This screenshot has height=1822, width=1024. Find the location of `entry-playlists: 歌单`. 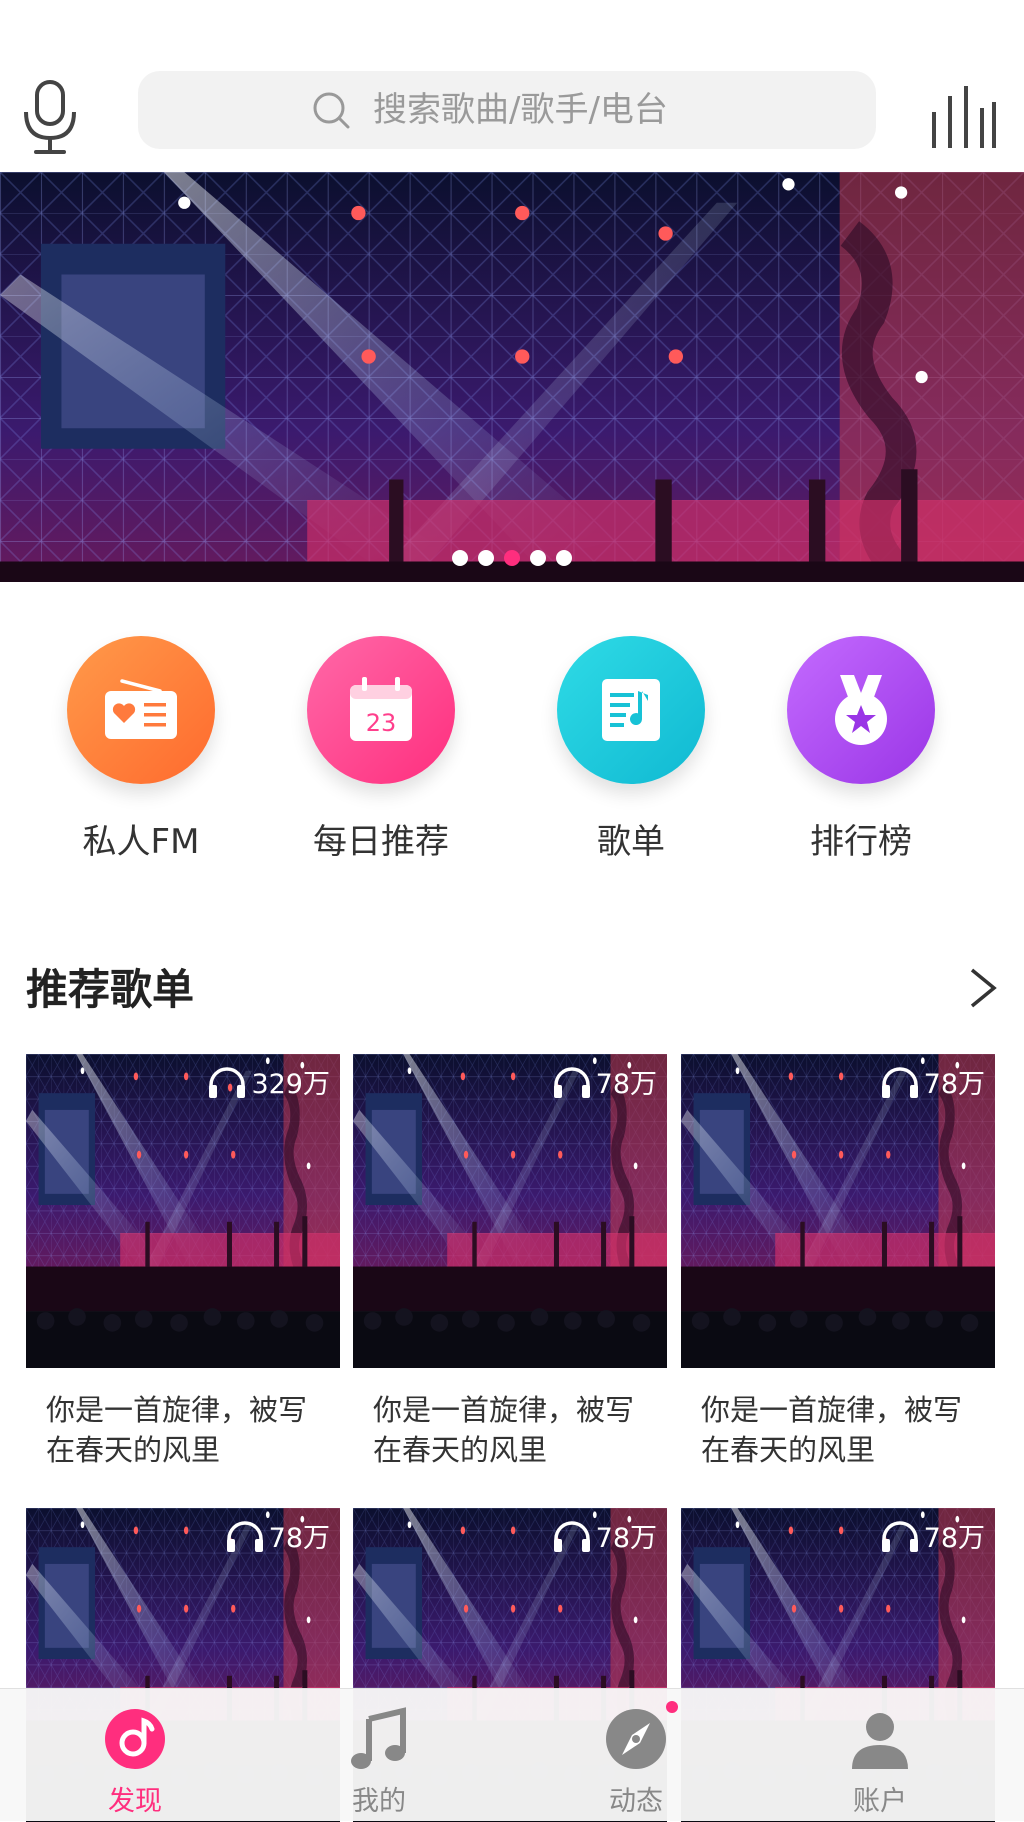

entry-playlists: 歌单 is located at coordinates (631, 749).